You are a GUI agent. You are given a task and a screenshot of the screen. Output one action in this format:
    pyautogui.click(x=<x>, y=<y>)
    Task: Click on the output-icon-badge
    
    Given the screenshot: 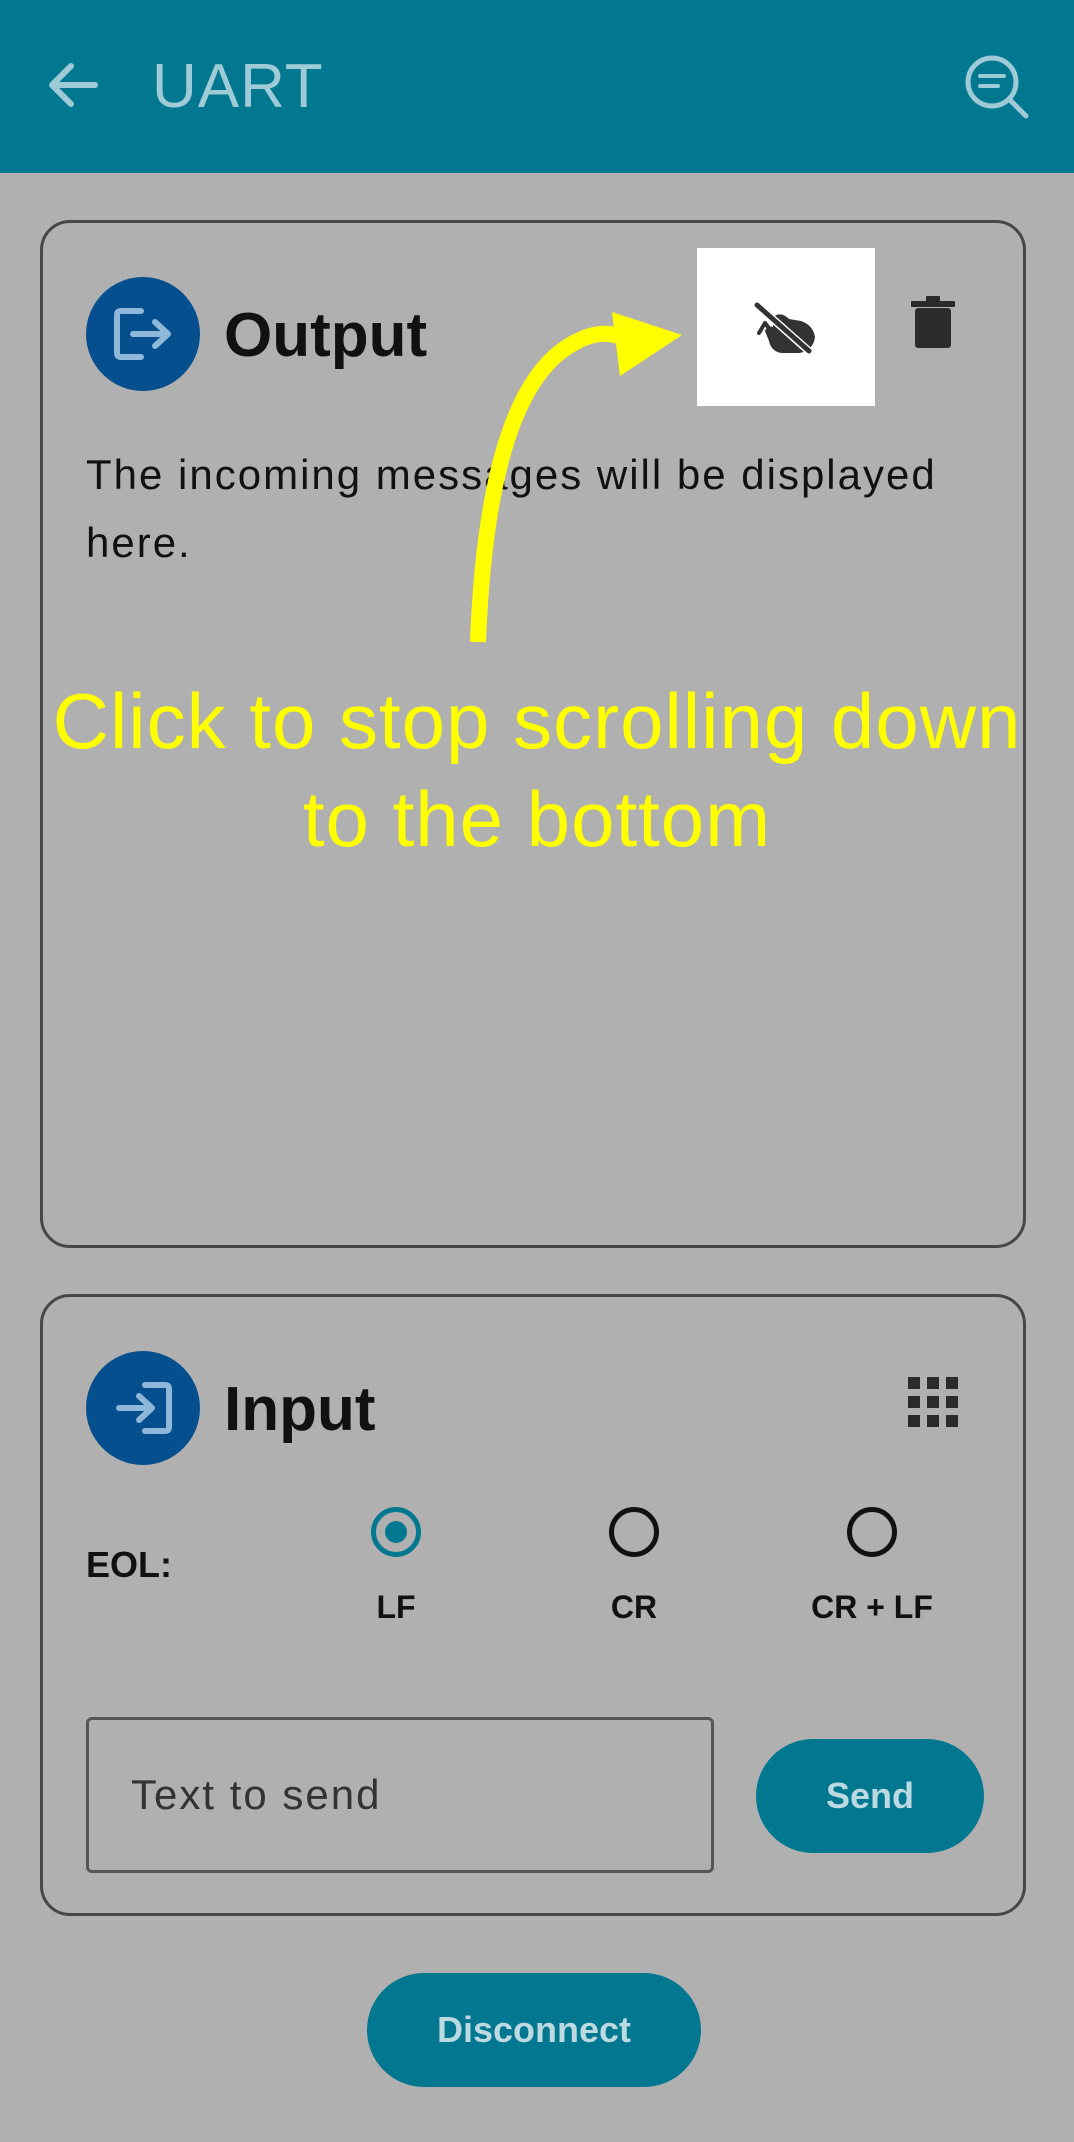 What is the action you would take?
    pyautogui.click(x=143, y=334)
    